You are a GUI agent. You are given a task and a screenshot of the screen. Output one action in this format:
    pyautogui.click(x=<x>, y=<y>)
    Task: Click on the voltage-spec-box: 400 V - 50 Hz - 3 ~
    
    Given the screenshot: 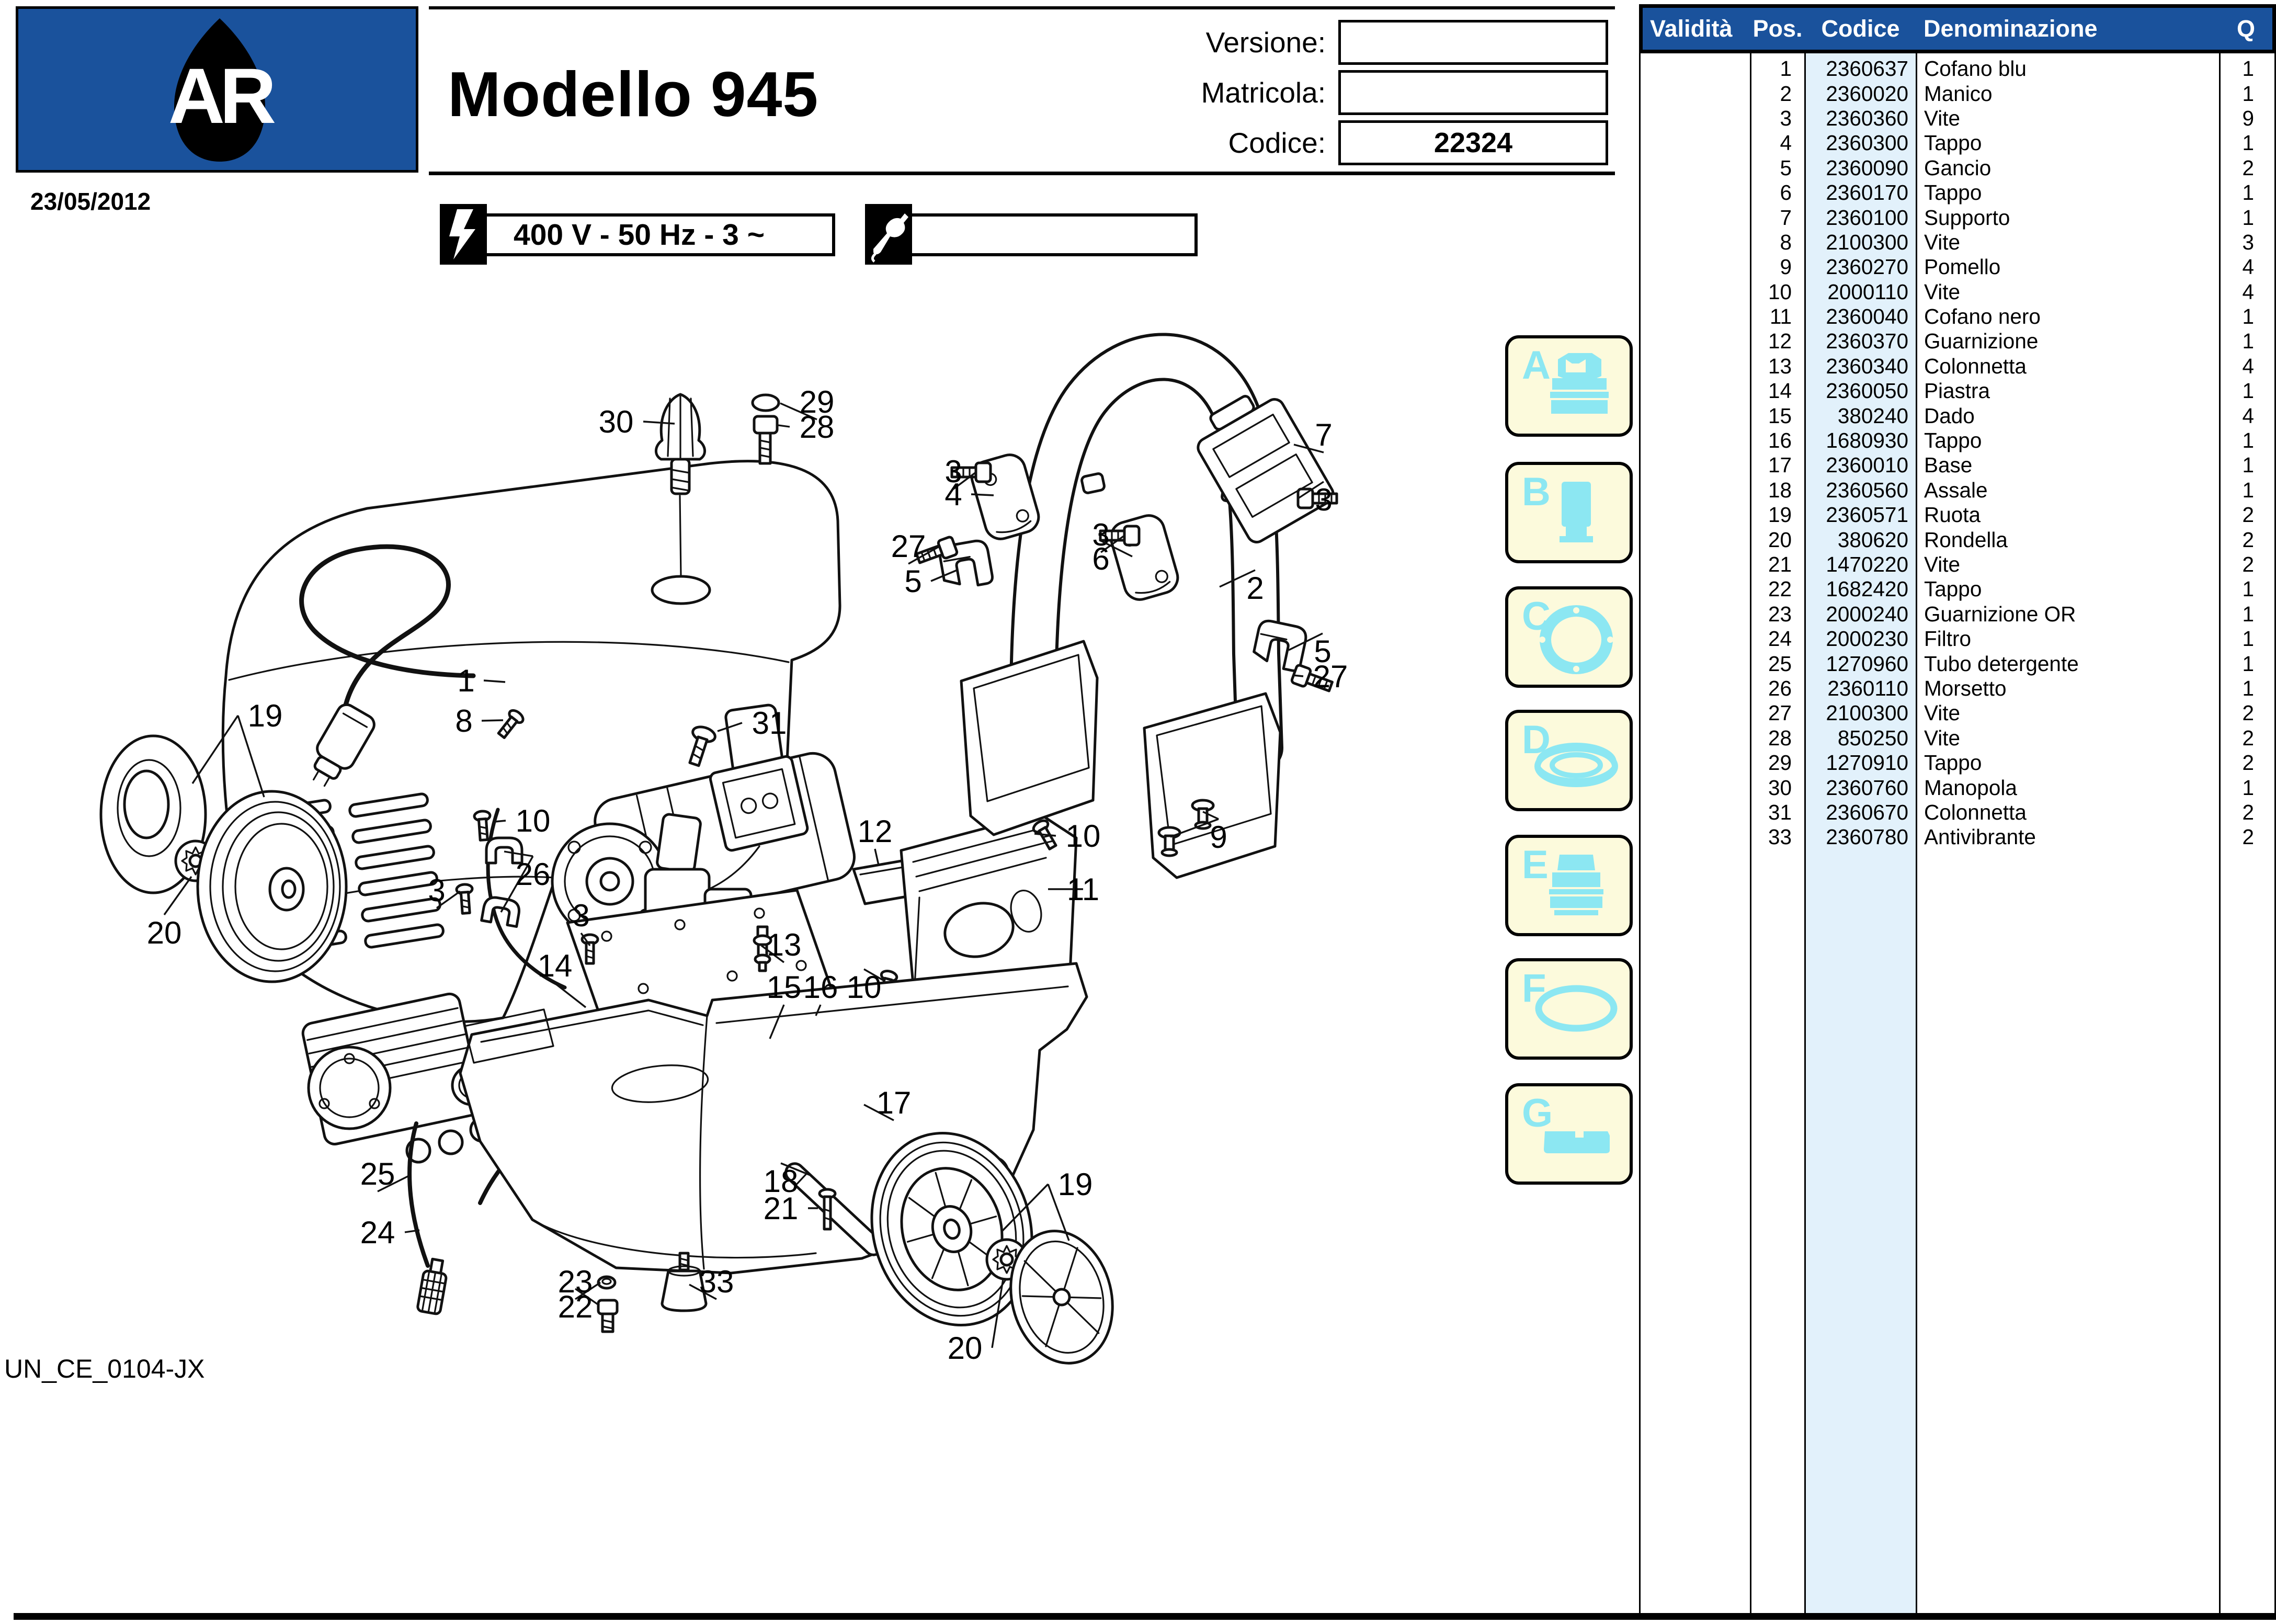 What is the action you would take?
    pyautogui.click(x=639, y=234)
    